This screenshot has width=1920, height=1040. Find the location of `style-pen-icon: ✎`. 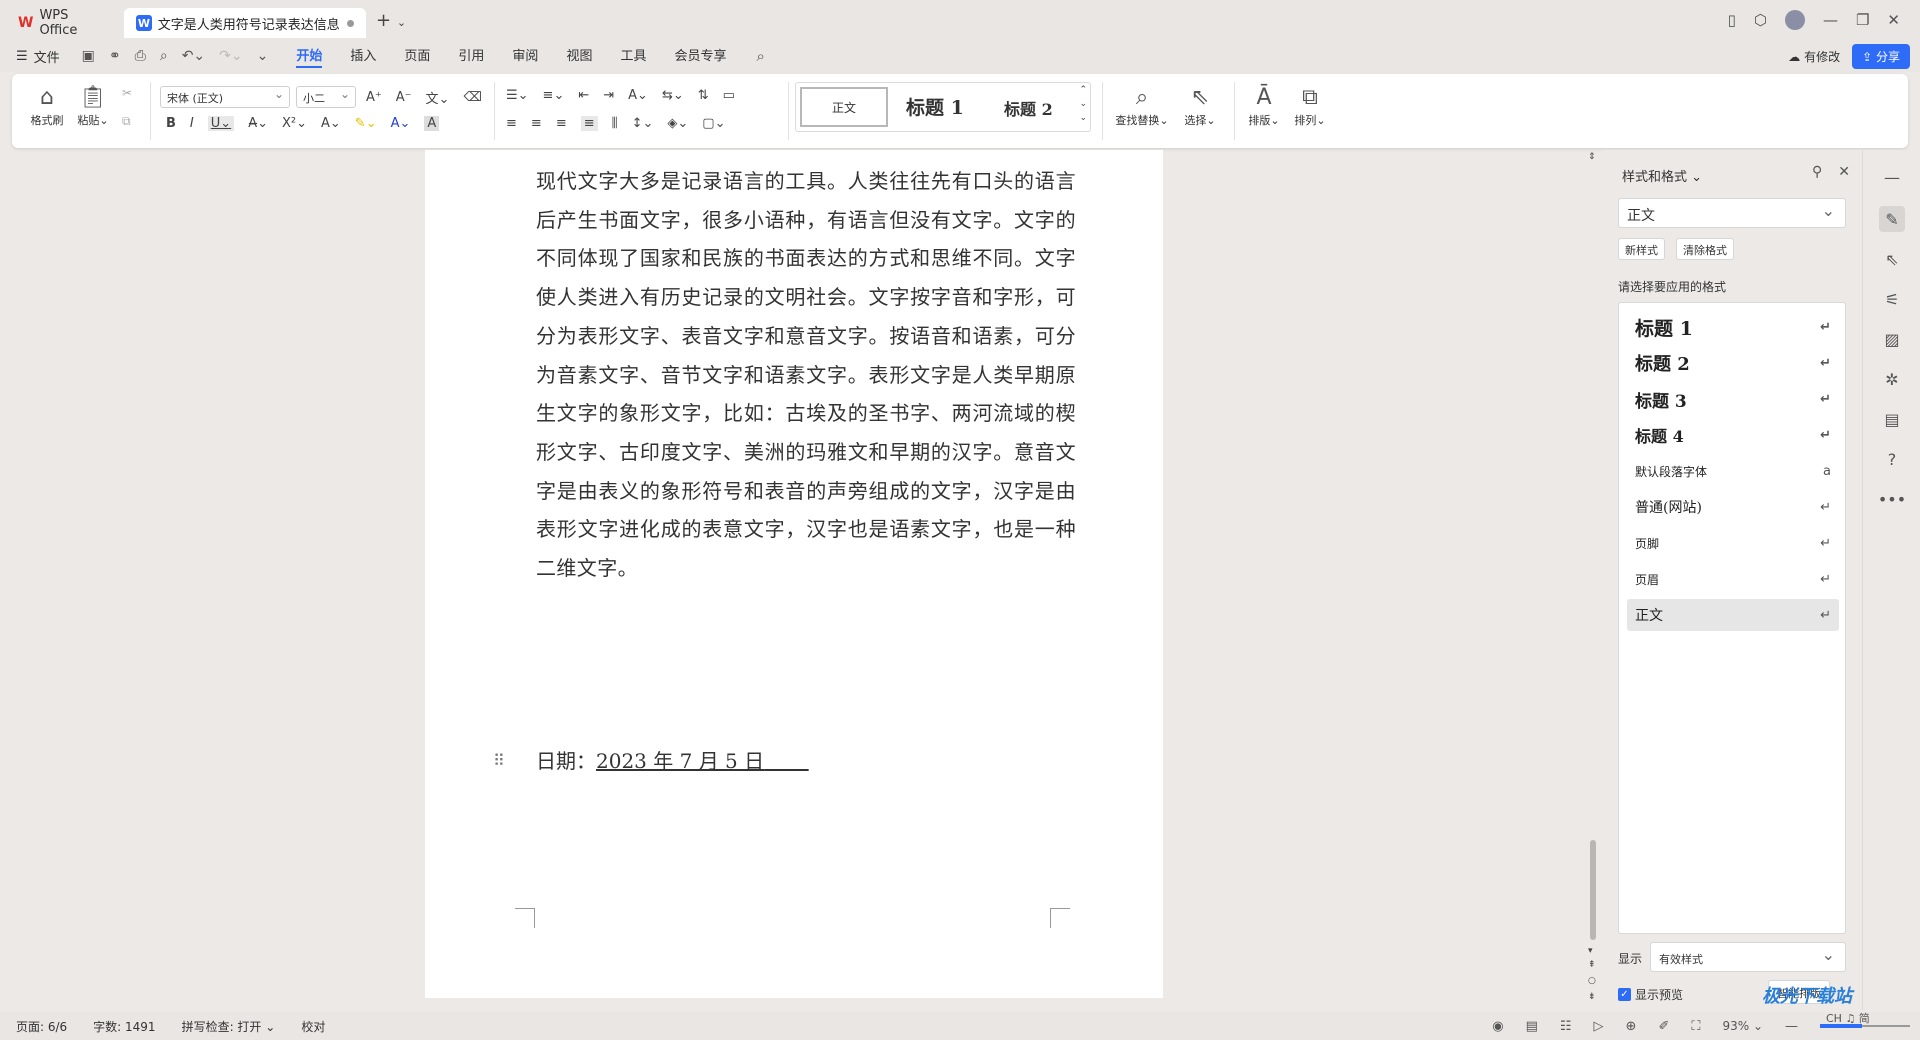

style-pen-icon: ✎ is located at coordinates (1892, 219).